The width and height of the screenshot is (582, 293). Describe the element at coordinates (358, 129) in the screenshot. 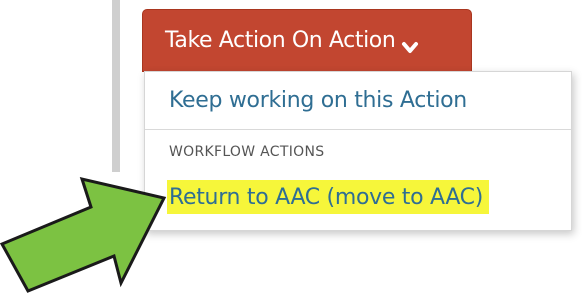

I see `menu-divider` at that location.